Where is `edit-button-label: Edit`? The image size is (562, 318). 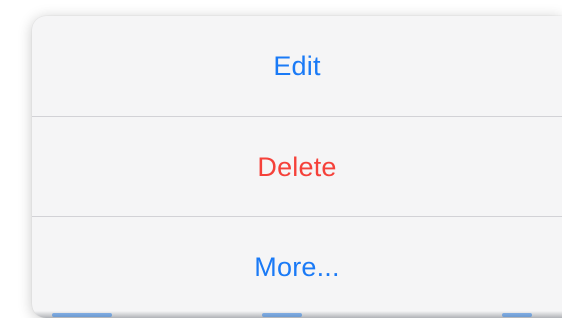 edit-button-label: Edit is located at coordinates (297, 66).